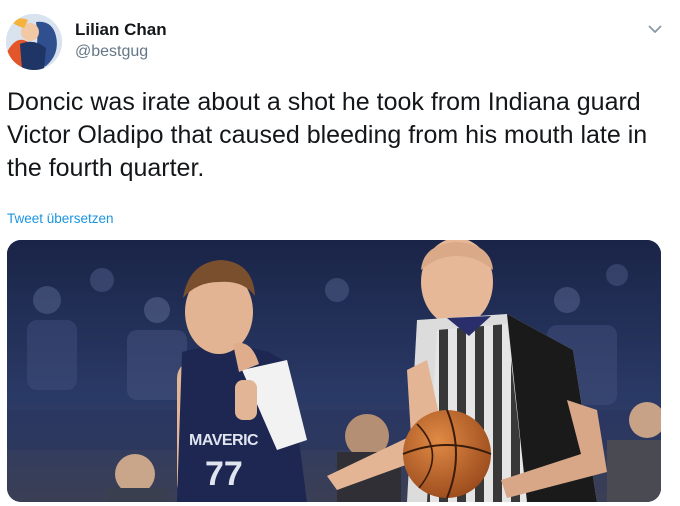 The height and width of the screenshot is (506, 680). Describe the element at coordinates (121, 30) in the screenshot. I see `display-name: Lilian Chan` at that location.